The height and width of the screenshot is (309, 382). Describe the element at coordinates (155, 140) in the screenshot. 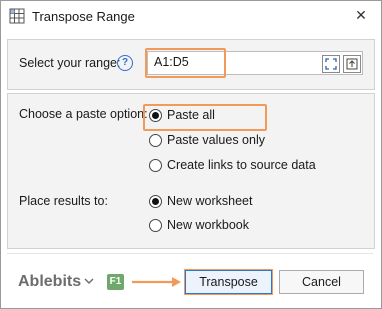

I see `radio-paste-values` at that location.